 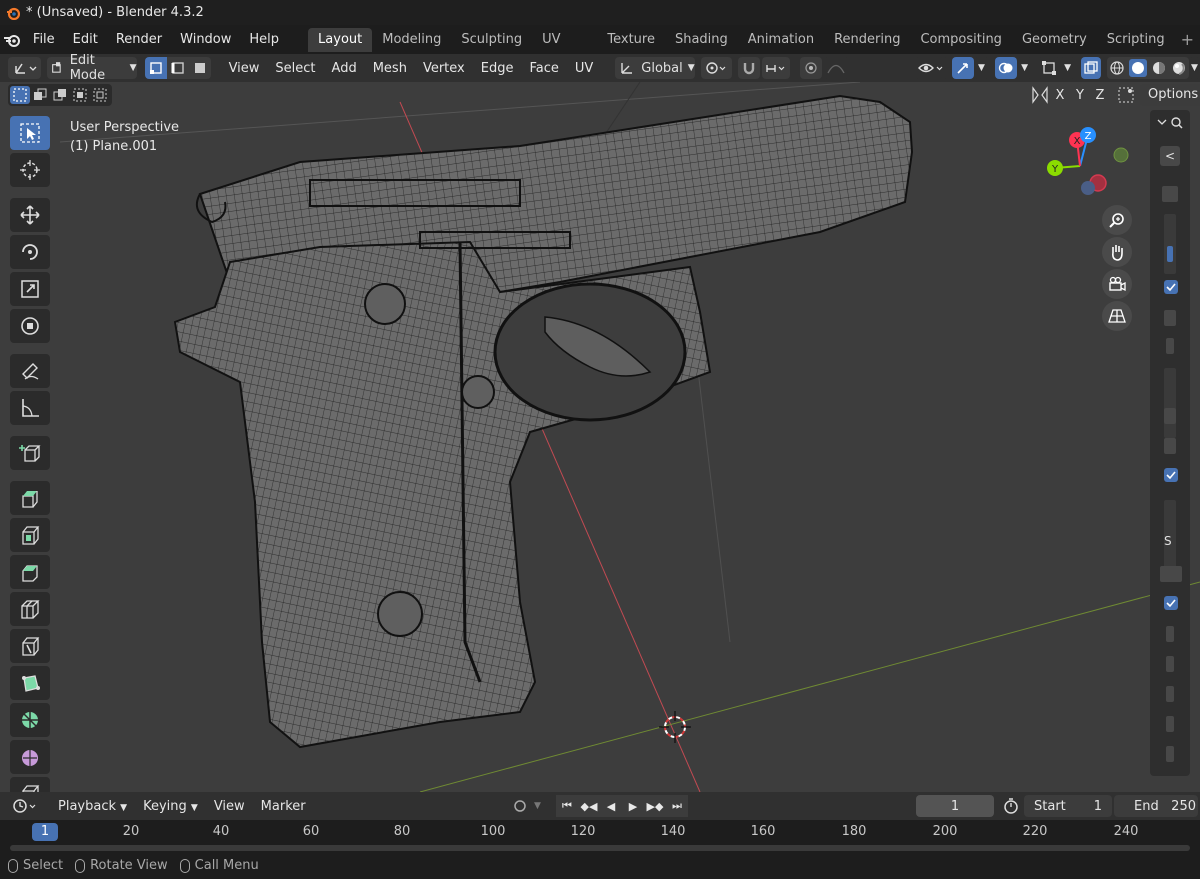 I want to click on menu-marker: Marker, so click(x=283, y=806).